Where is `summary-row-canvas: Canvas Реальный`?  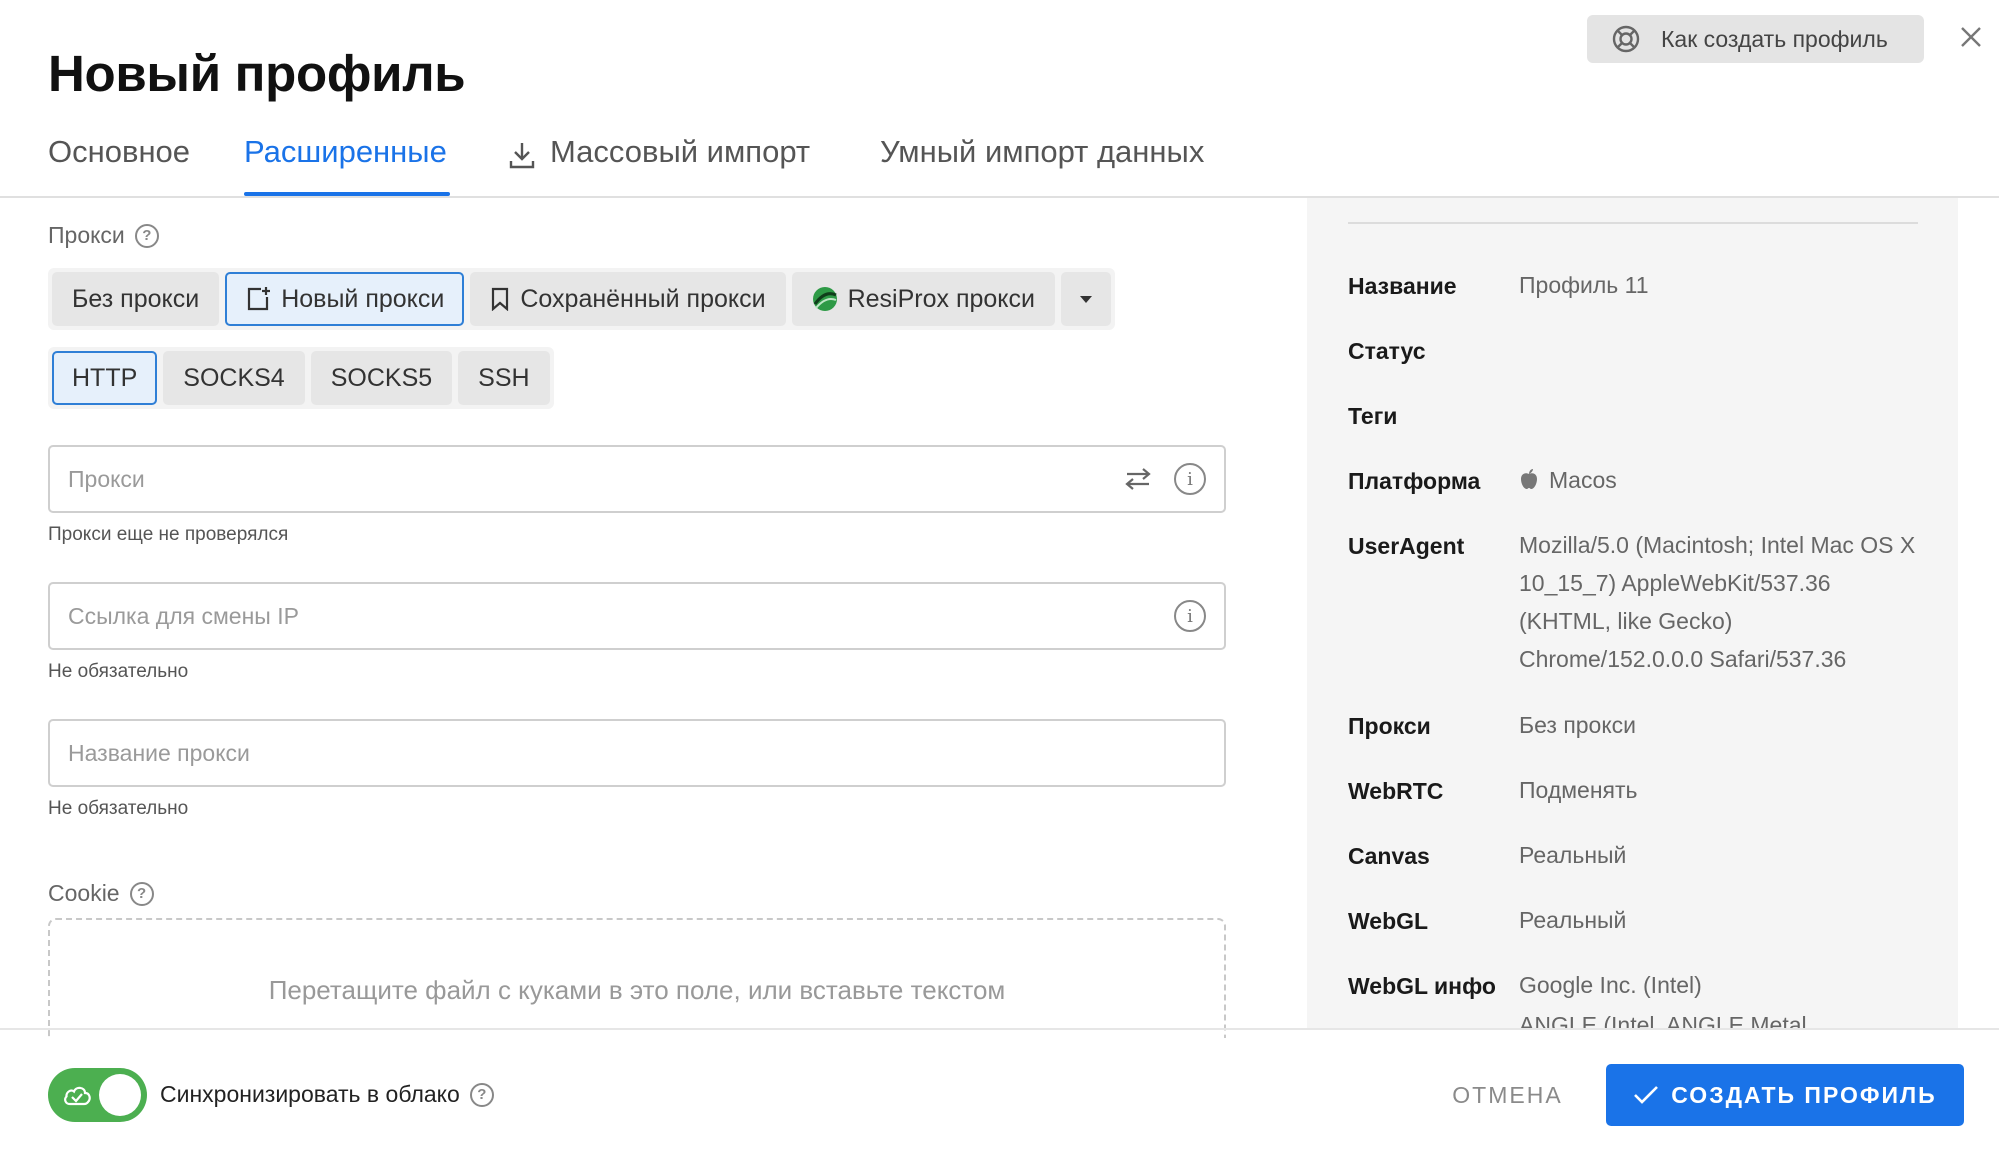
summary-row-canvas: Canvas Реальный is located at coordinates (1633, 858).